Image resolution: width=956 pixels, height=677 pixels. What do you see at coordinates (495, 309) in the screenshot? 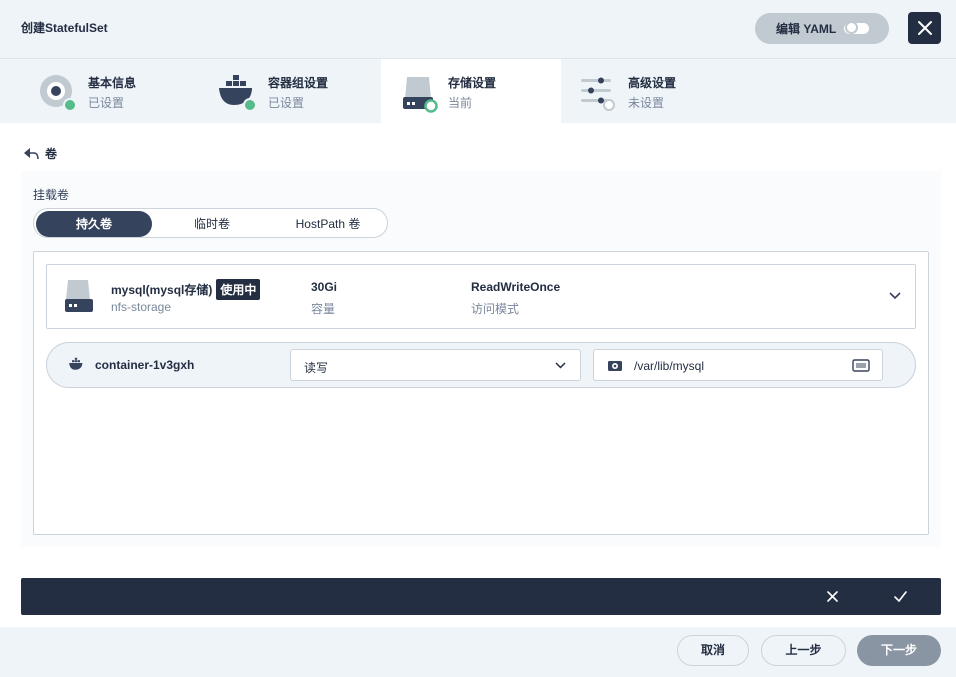
I see `access-mode-label: 访问模式` at bounding box center [495, 309].